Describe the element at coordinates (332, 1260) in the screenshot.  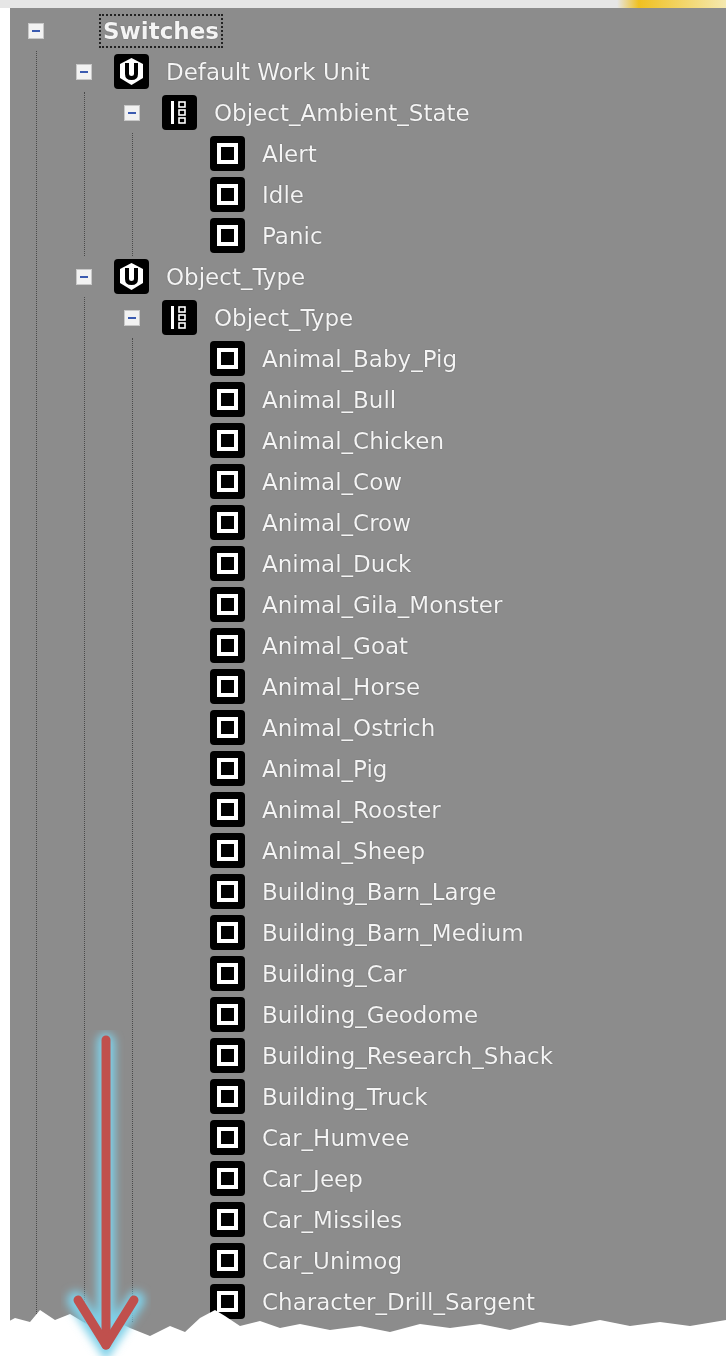
I see `tree-item: Car_Unimog` at that location.